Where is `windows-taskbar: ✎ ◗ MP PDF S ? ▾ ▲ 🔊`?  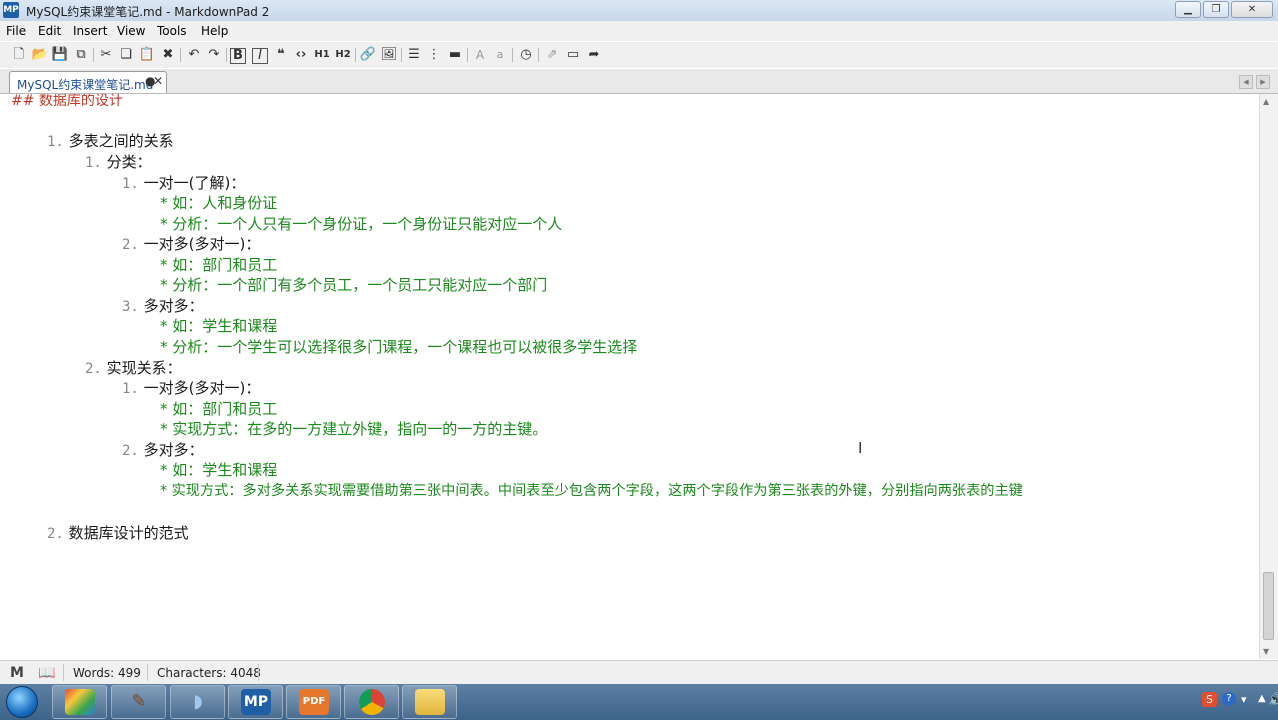 windows-taskbar: ✎ ◗ MP PDF S ? ▾ ▲ 🔊 is located at coordinates (639, 702).